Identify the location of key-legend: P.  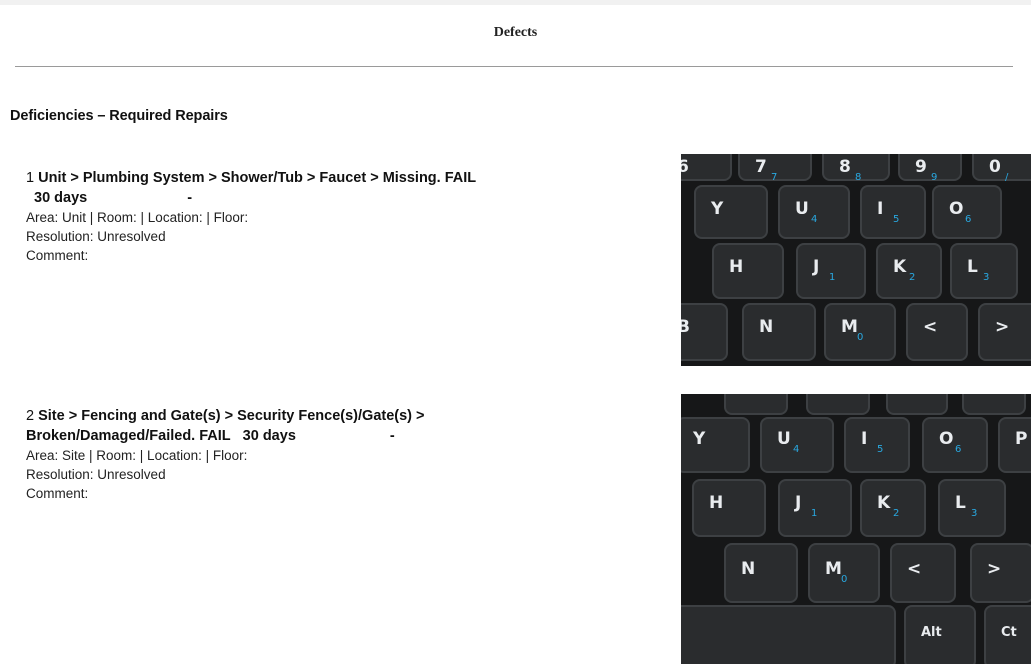
(1021, 439).